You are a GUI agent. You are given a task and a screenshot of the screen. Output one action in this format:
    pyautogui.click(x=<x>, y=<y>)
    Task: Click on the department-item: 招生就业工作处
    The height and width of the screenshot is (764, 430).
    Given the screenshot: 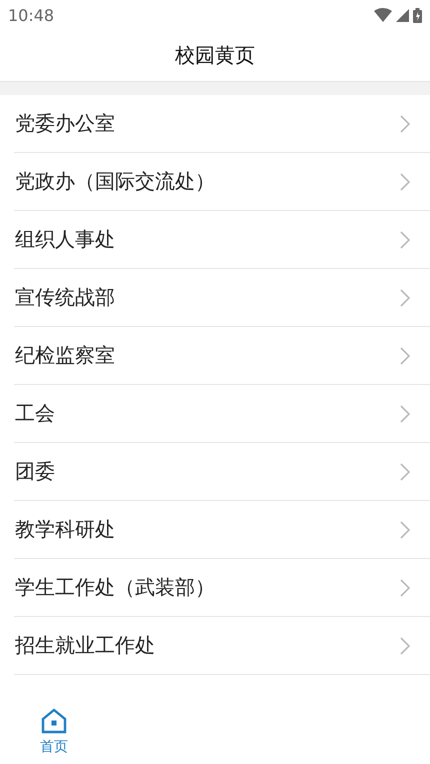 What is the action you would take?
    pyautogui.click(x=222, y=646)
    